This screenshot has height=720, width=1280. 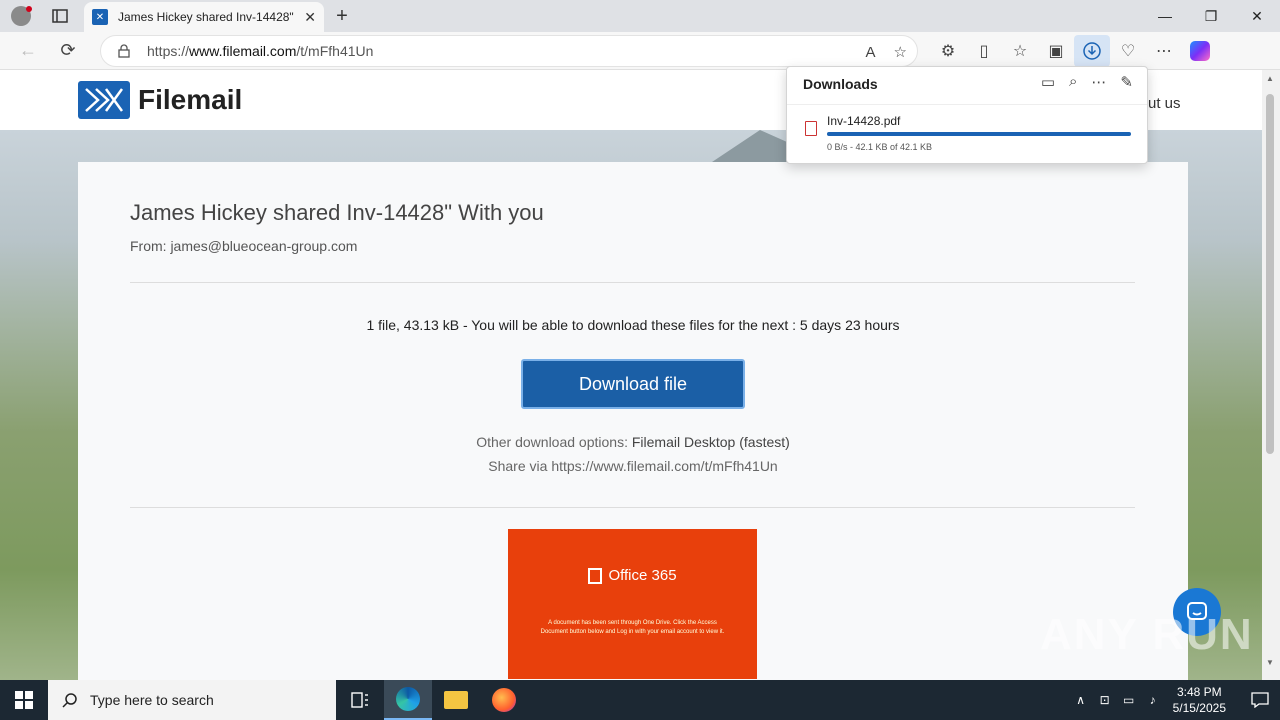 What do you see at coordinates (840, 84) in the screenshot?
I see `downloads-title: Downloads` at bounding box center [840, 84].